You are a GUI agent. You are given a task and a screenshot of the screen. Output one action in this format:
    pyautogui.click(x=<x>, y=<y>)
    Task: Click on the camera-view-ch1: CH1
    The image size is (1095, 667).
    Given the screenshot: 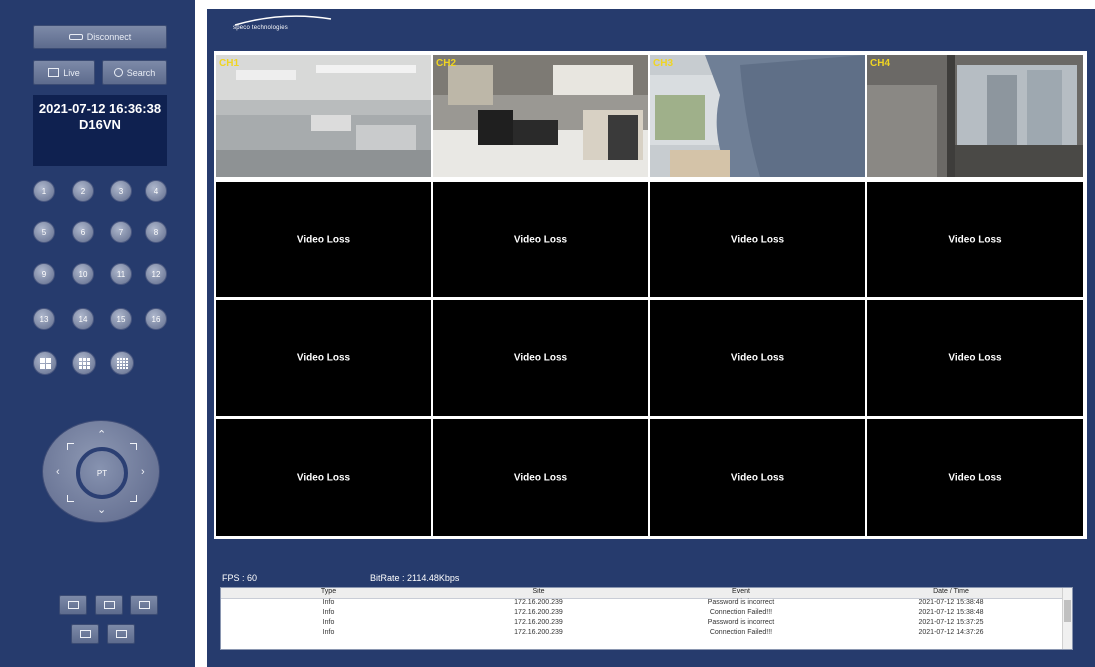 What is the action you would take?
    pyautogui.click(x=323, y=116)
    